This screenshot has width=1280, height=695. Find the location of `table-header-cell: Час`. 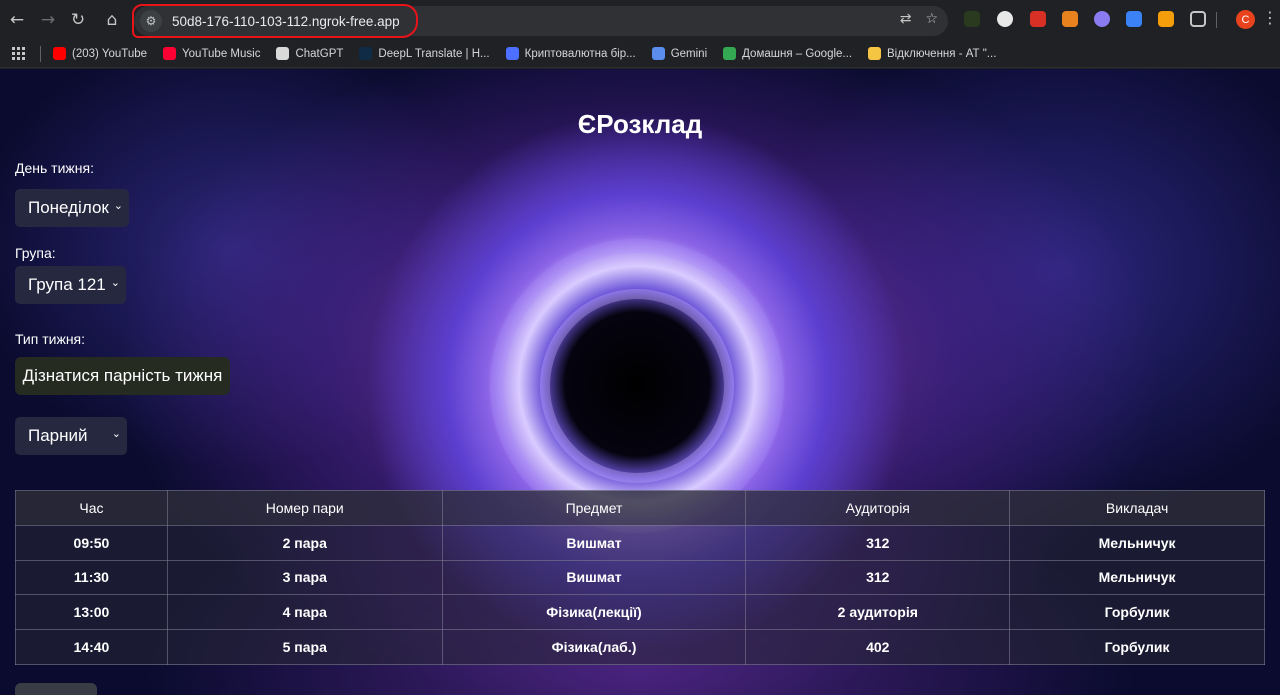

table-header-cell: Час is located at coordinates (91, 508).